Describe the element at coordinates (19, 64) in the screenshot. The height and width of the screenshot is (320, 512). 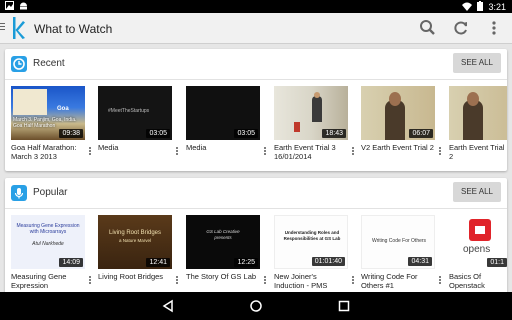
I see `clock-icon` at that location.